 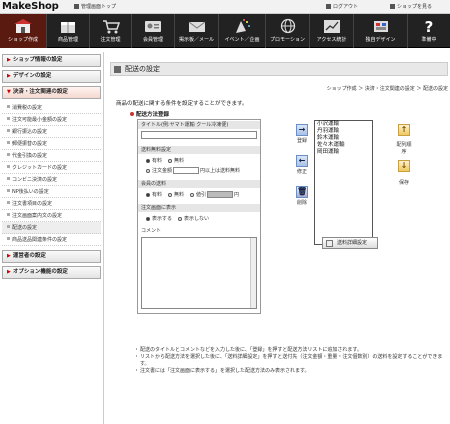 I want to click on sidebar-item-shipping: 配送の設定, so click(x=51, y=228).